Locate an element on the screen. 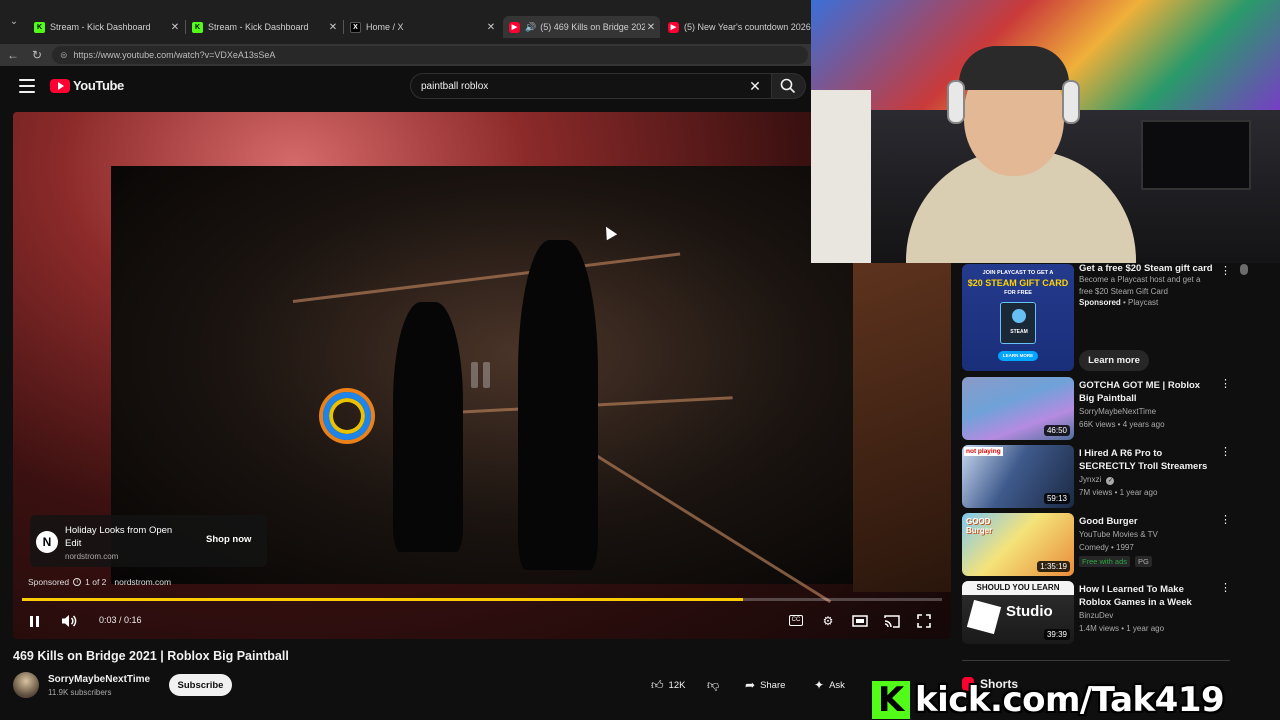 The image size is (1280, 720). tab-title: (5) 469 Kills on Bridge 2021 | R is located at coordinates (592, 27).